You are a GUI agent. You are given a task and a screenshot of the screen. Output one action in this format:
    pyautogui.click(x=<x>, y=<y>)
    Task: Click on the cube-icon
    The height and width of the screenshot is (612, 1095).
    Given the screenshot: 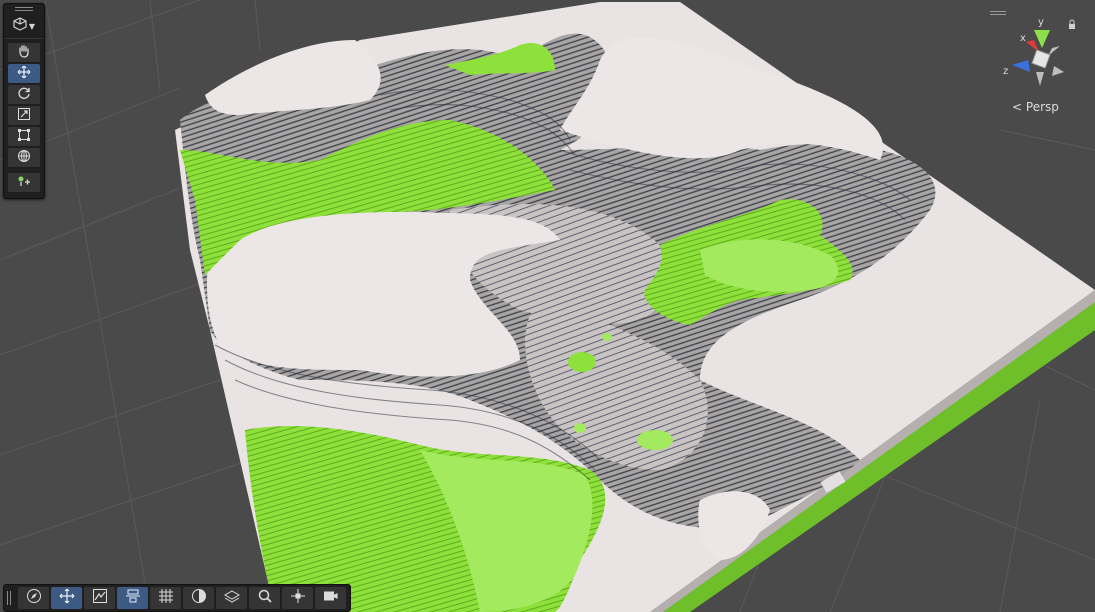 What is the action you would take?
    pyautogui.click(x=20, y=26)
    